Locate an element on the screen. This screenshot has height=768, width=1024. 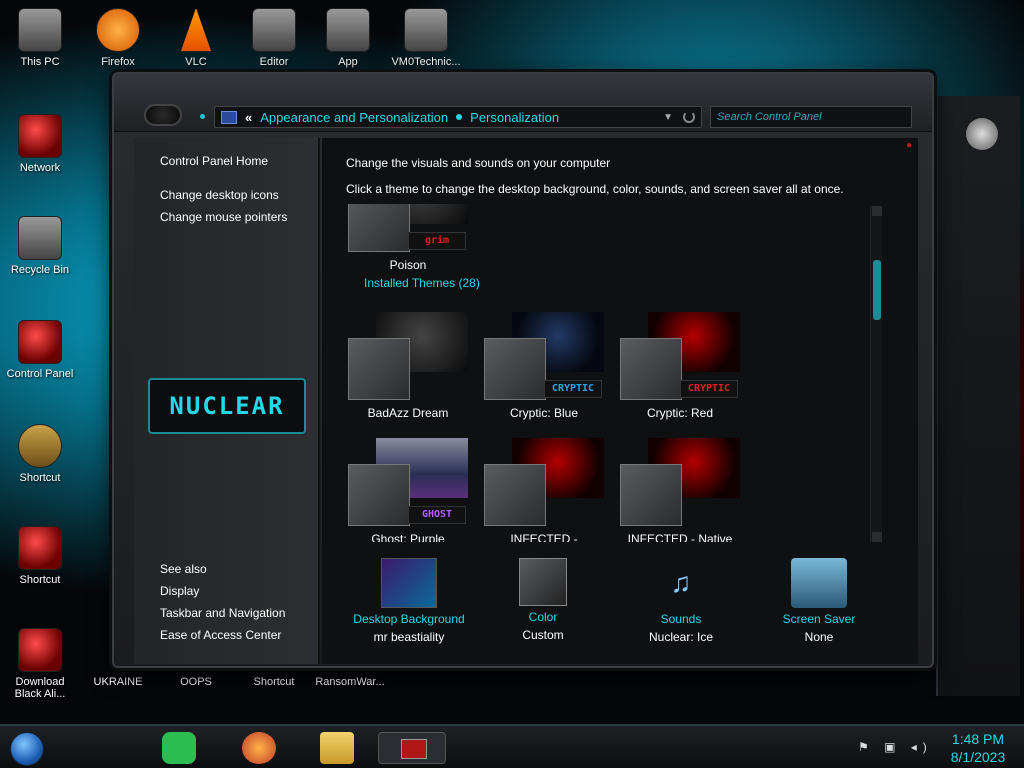
theme-name: BadAzz Dream is located at coordinates (408, 413).